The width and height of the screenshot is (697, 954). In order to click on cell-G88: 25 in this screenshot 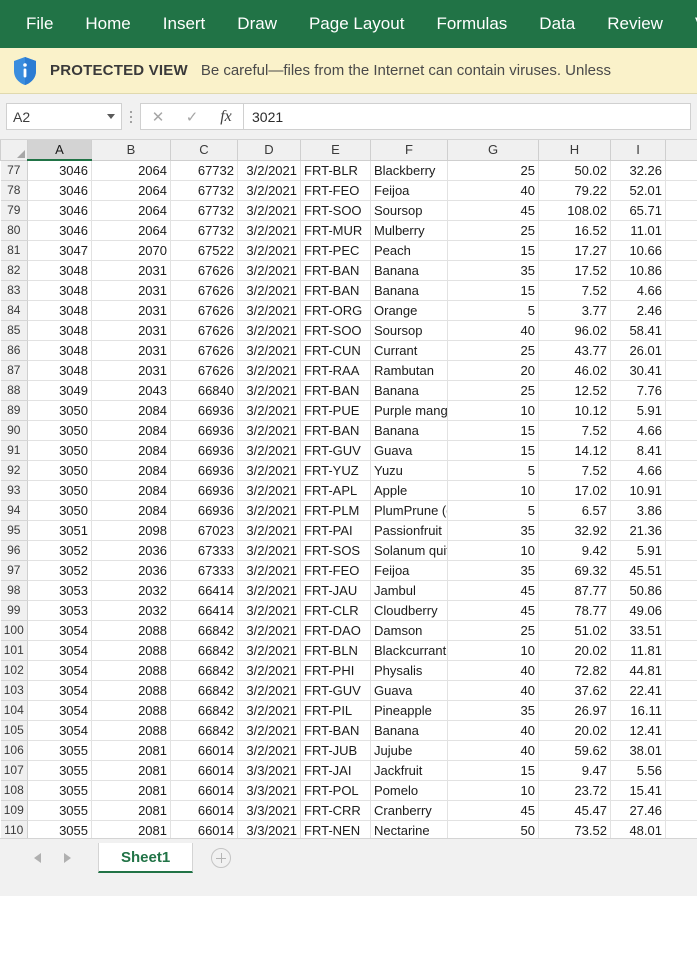, I will do `click(493, 390)`.